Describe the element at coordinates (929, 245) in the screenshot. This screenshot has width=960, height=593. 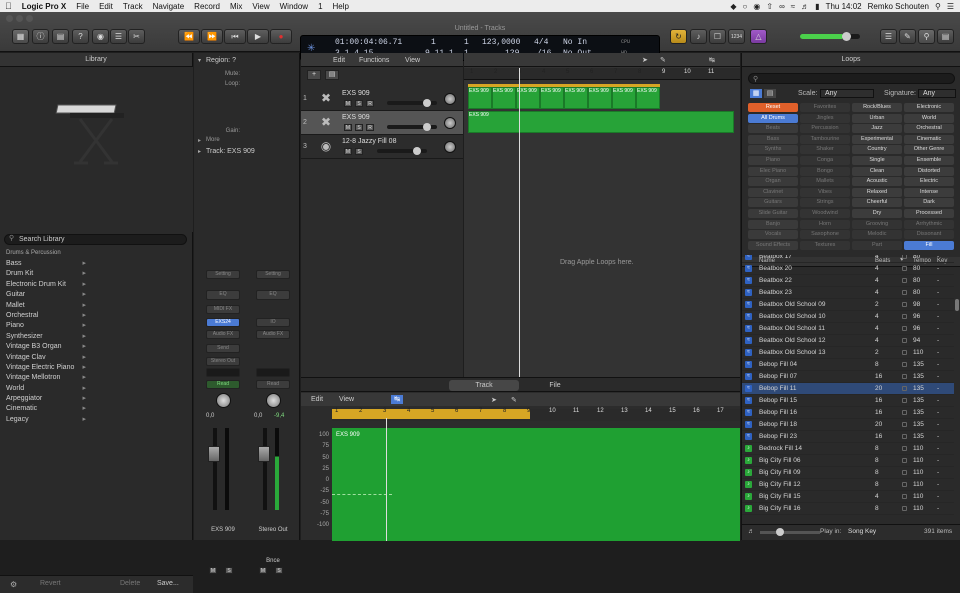
I see `keyword-button: Fill` at that location.